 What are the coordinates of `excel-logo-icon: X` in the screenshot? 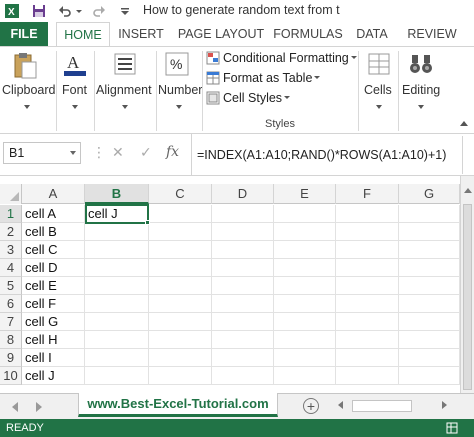 It's located at (12, 11).